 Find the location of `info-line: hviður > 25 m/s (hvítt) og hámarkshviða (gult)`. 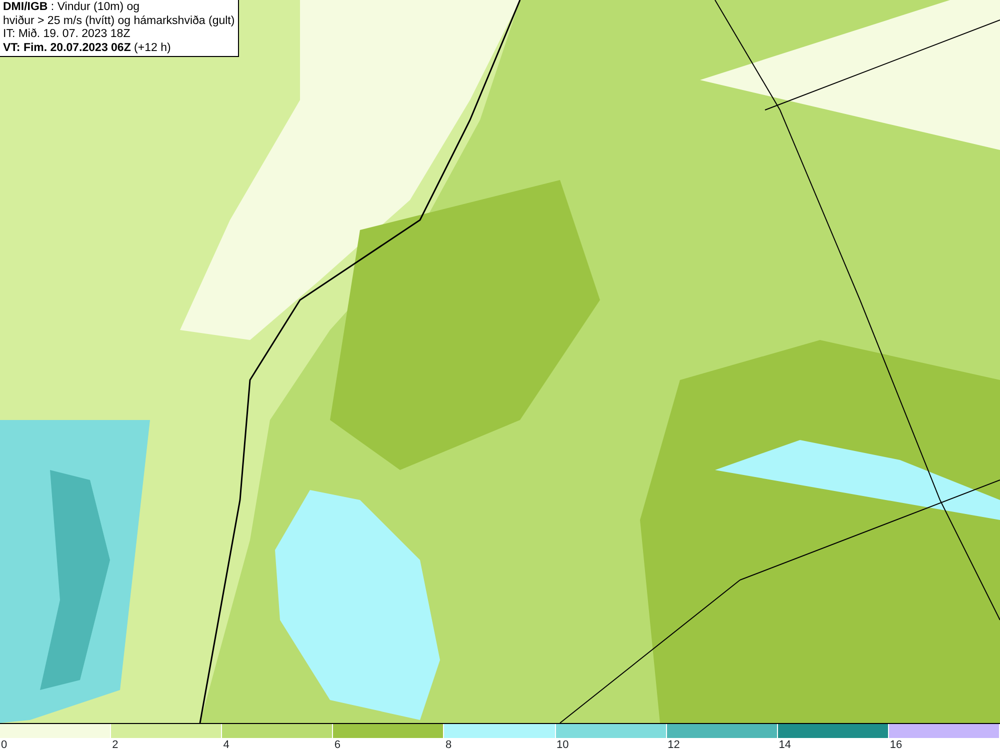

info-line: hviður > 25 m/s (hvítt) og hámarkshviða (gult) is located at coordinates (119, 21).